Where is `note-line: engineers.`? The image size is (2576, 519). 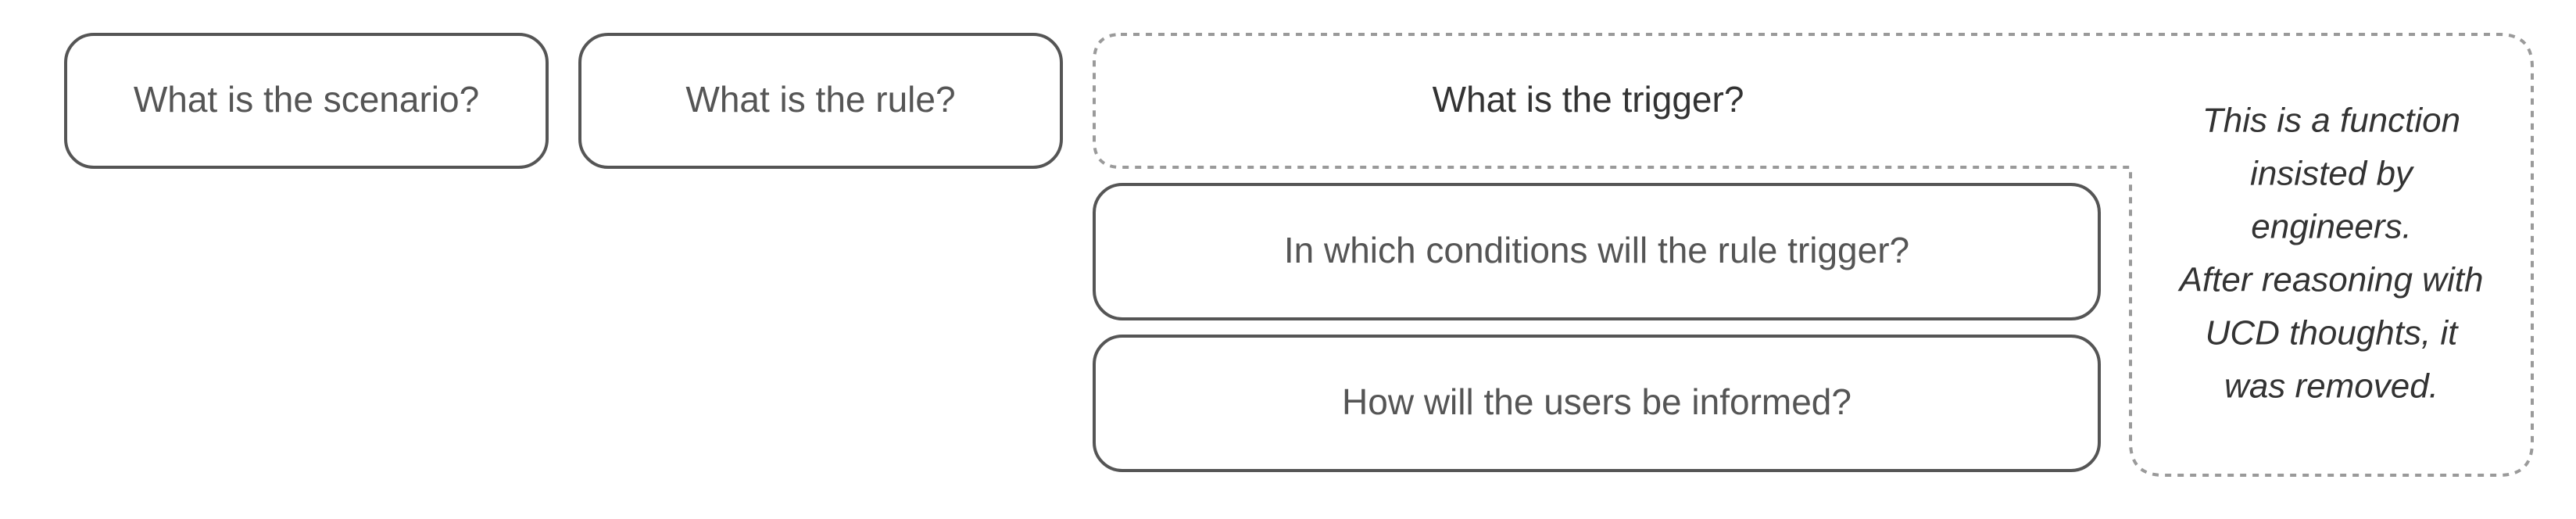
note-line: engineers. is located at coordinates (2331, 227).